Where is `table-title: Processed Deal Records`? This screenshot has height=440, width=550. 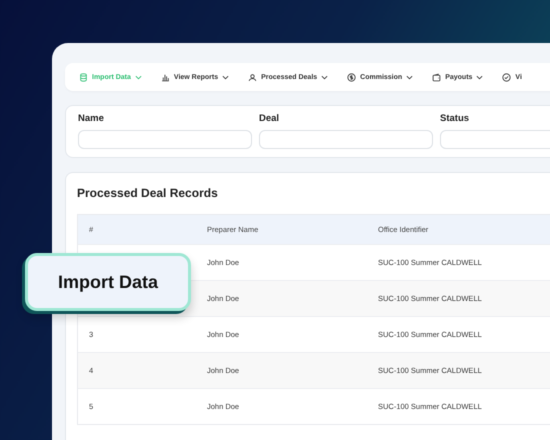 table-title: Processed Deal Records is located at coordinates (148, 193).